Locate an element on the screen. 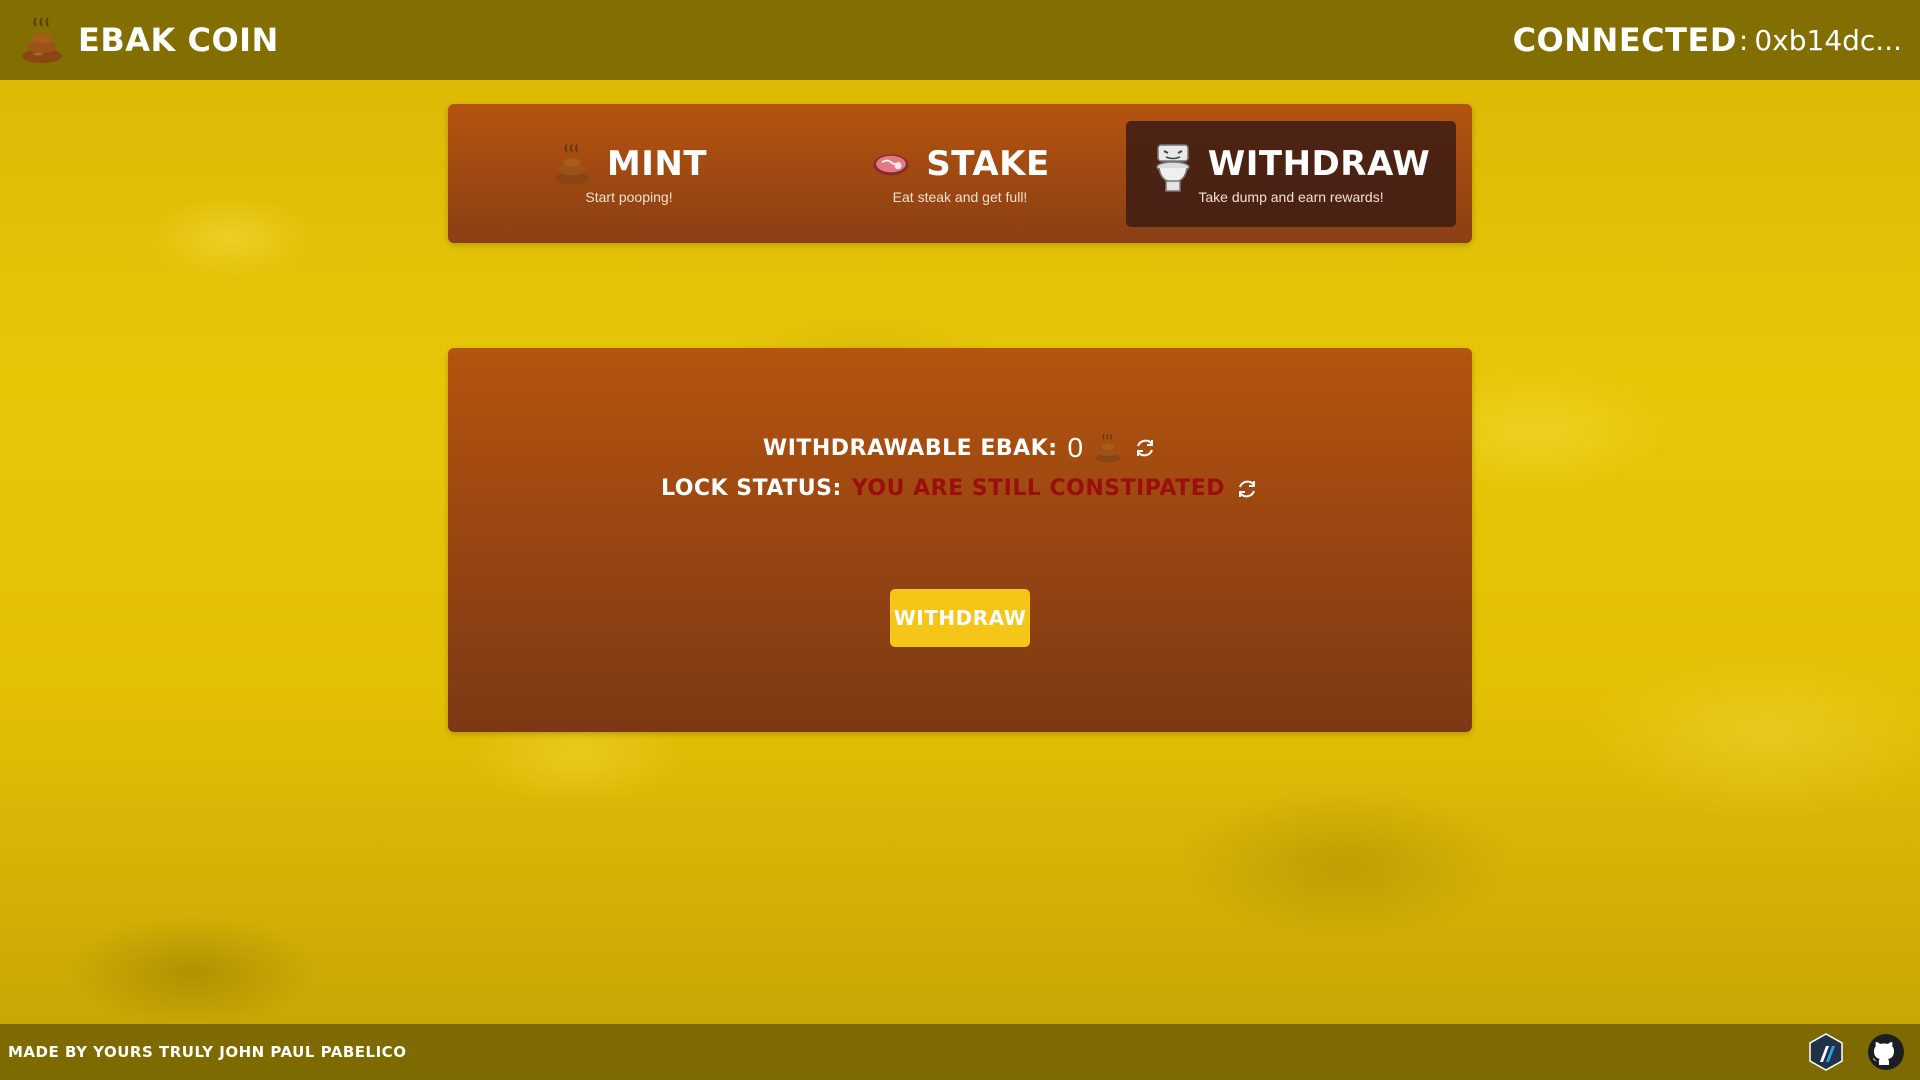 The width and height of the screenshot is (1920, 1080). withdrawable-label-group: WITHDRAWABLE EBAK : is located at coordinates (910, 448).